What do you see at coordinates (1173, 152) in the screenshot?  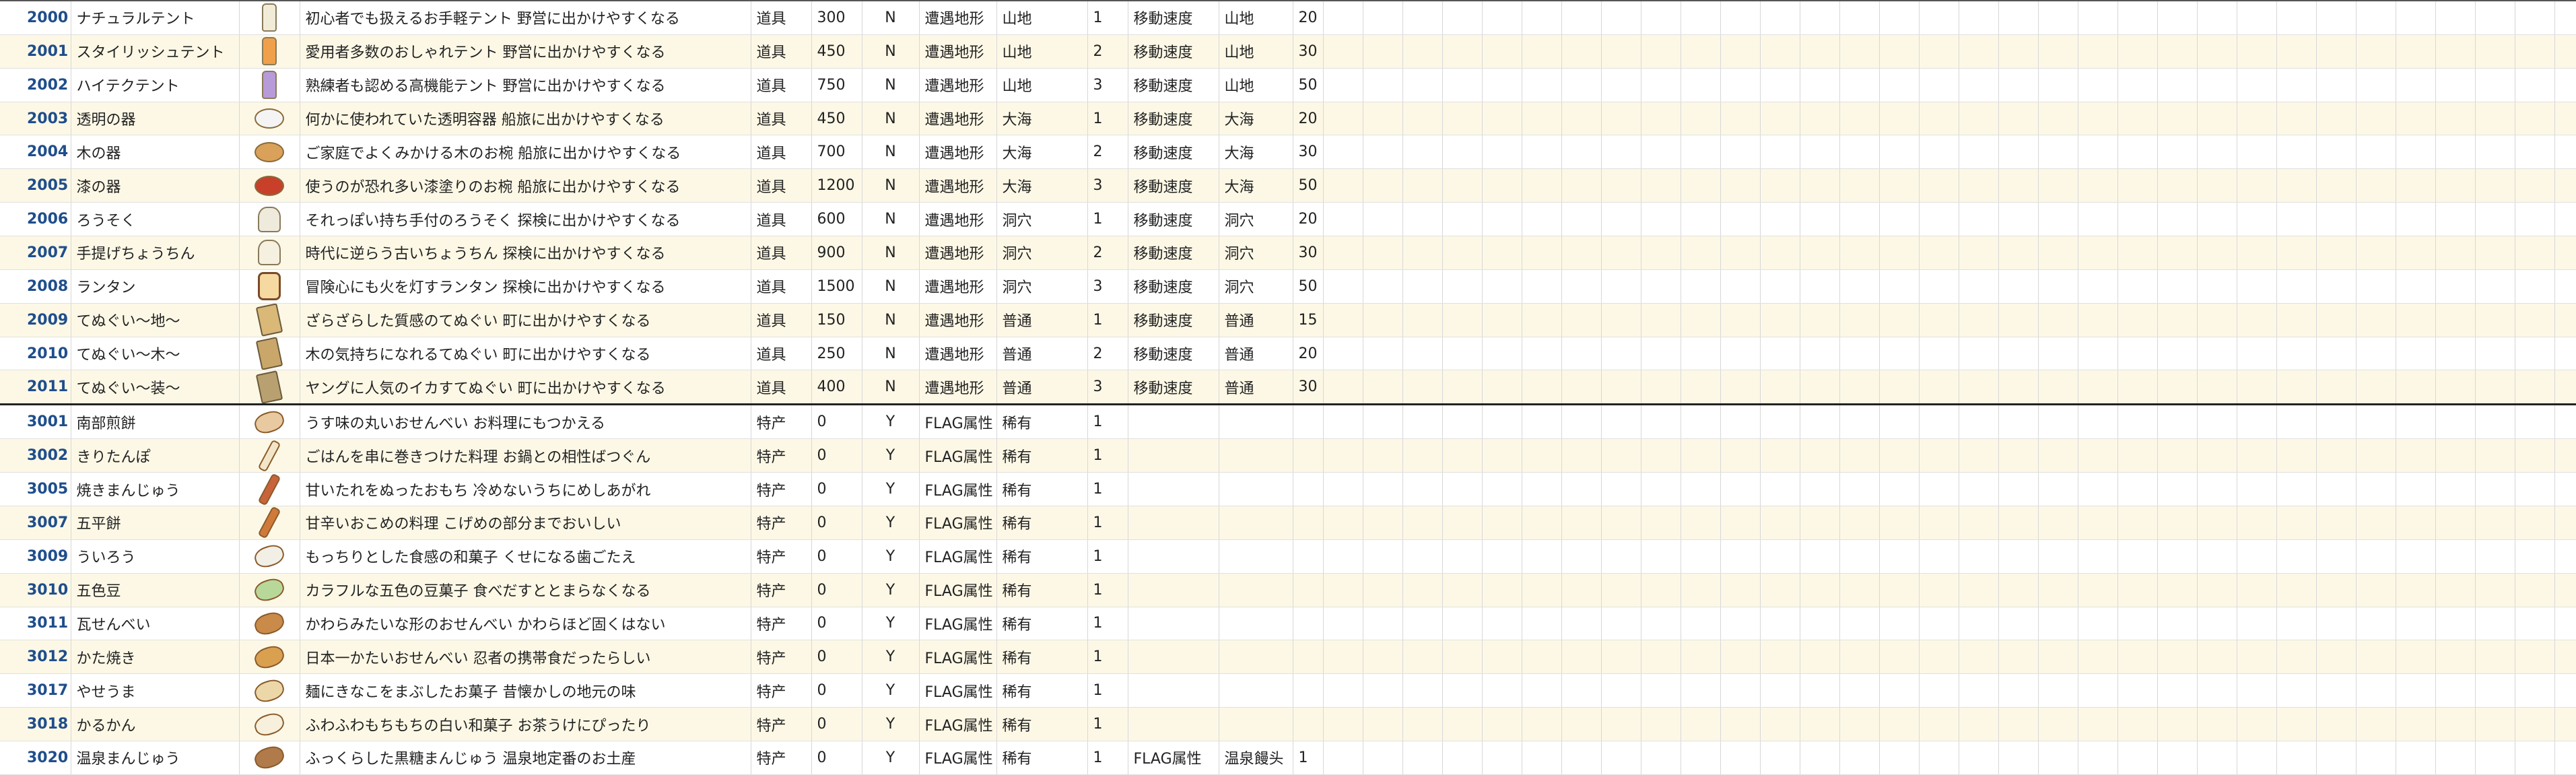 I see `item-effect-cell: 移動速度` at bounding box center [1173, 152].